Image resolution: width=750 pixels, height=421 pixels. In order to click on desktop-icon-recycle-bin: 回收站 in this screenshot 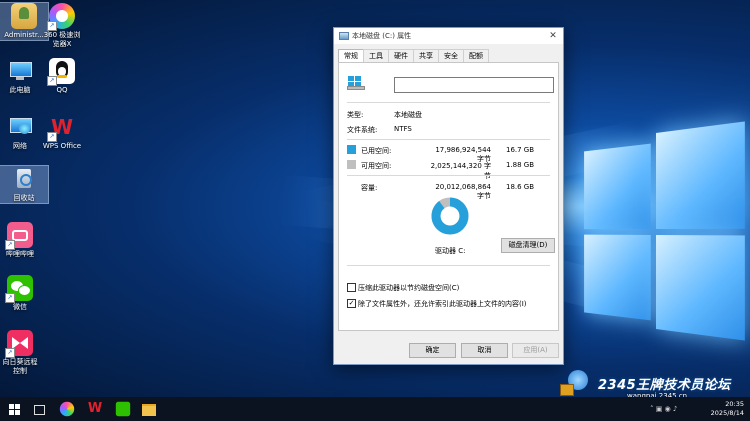, I will do `click(24, 184)`.